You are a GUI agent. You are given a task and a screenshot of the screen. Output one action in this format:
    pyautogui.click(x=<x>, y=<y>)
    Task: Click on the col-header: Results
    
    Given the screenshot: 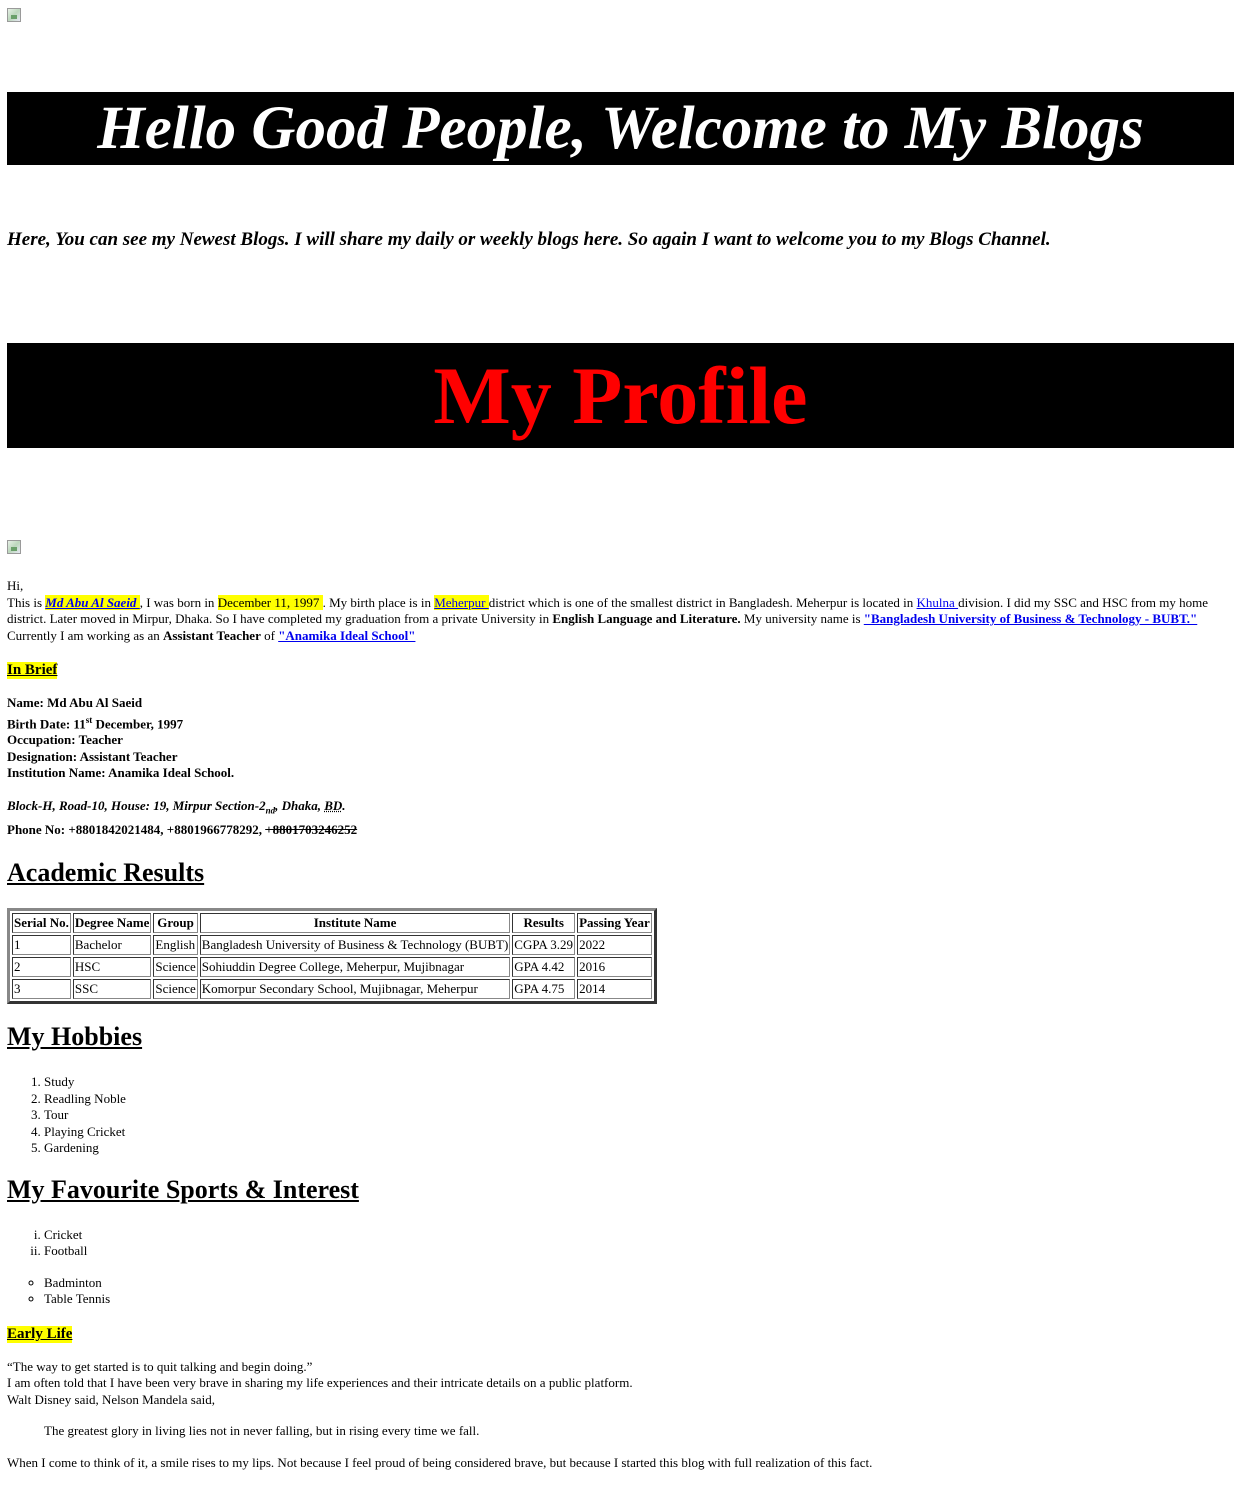 What is the action you would take?
    pyautogui.click(x=544, y=923)
    